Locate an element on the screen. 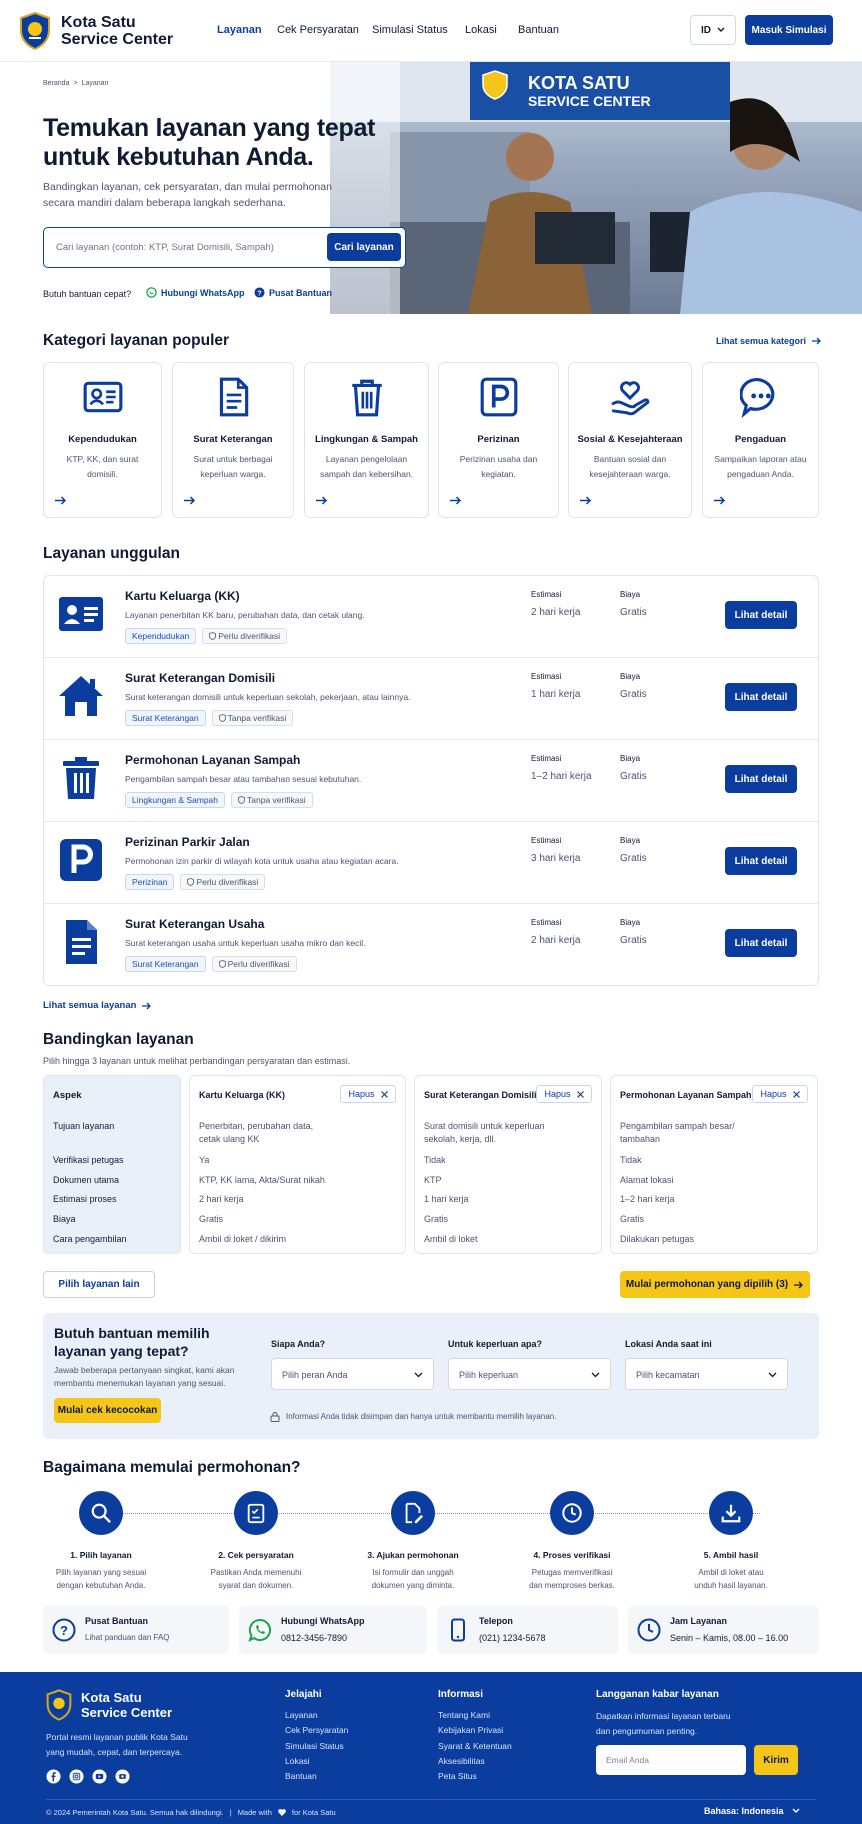  footer-link-cek-persyaratan: Cek Persyaratan is located at coordinates (316, 1730).